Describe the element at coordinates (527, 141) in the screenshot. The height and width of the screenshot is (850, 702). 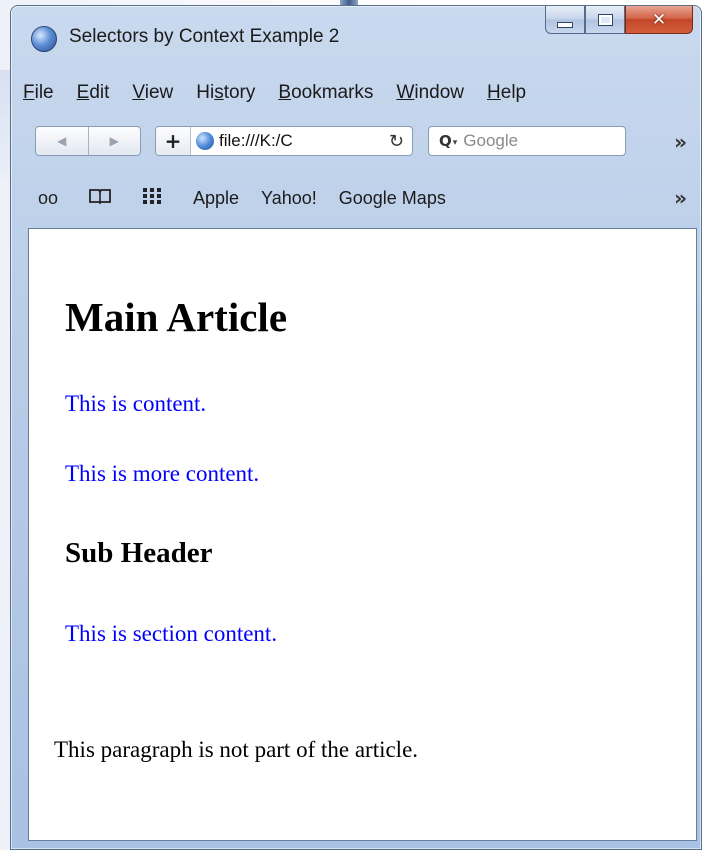
I see `search-box: Q ▾ Google` at that location.